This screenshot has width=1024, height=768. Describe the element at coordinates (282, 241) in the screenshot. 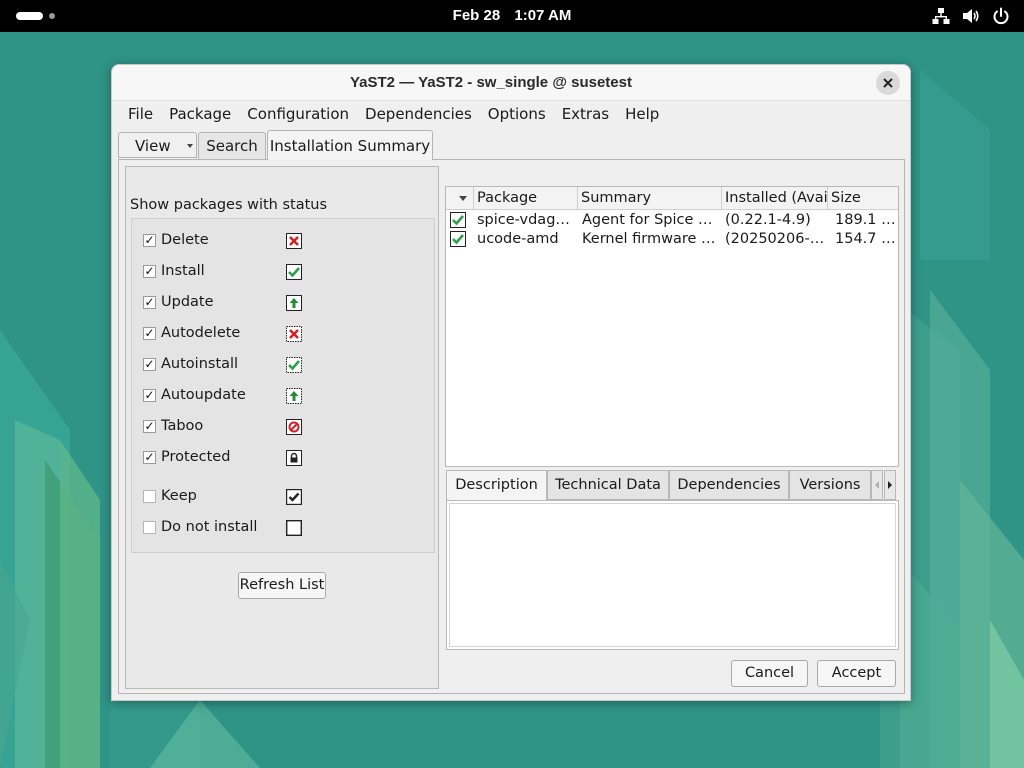

I see `status-row-delete: ✓ Delete` at that location.